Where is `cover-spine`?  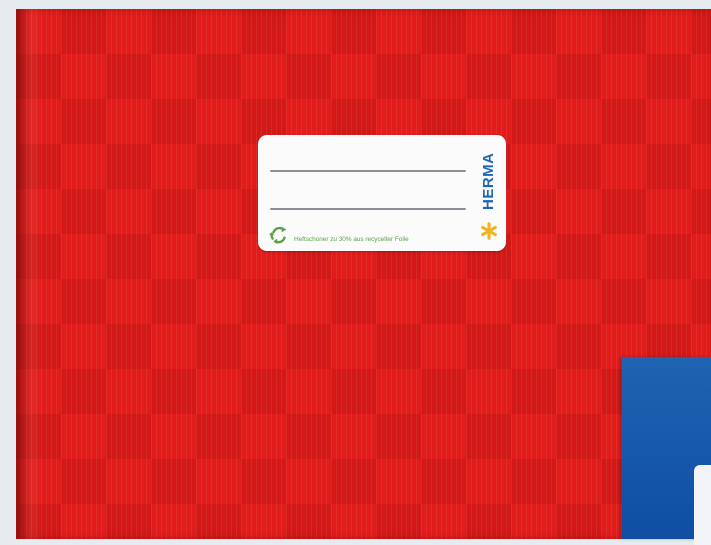
cover-spine is located at coordinates (29, 274).